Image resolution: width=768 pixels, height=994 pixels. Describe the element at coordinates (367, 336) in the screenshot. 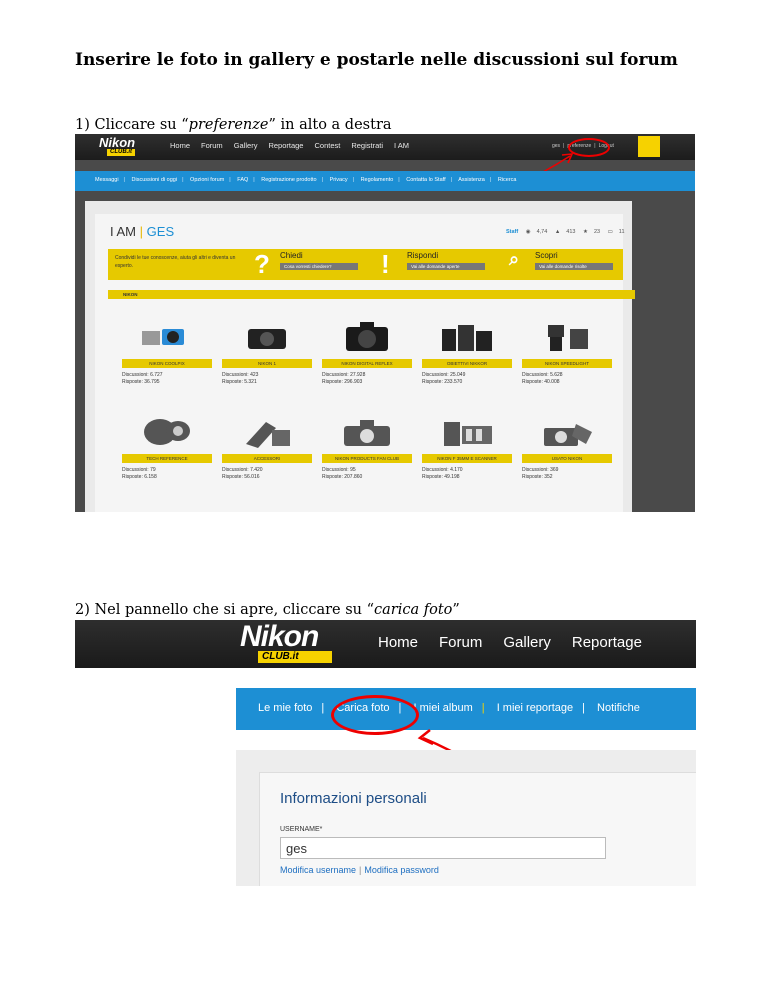

I see `reflex-camera-icon` at that location.